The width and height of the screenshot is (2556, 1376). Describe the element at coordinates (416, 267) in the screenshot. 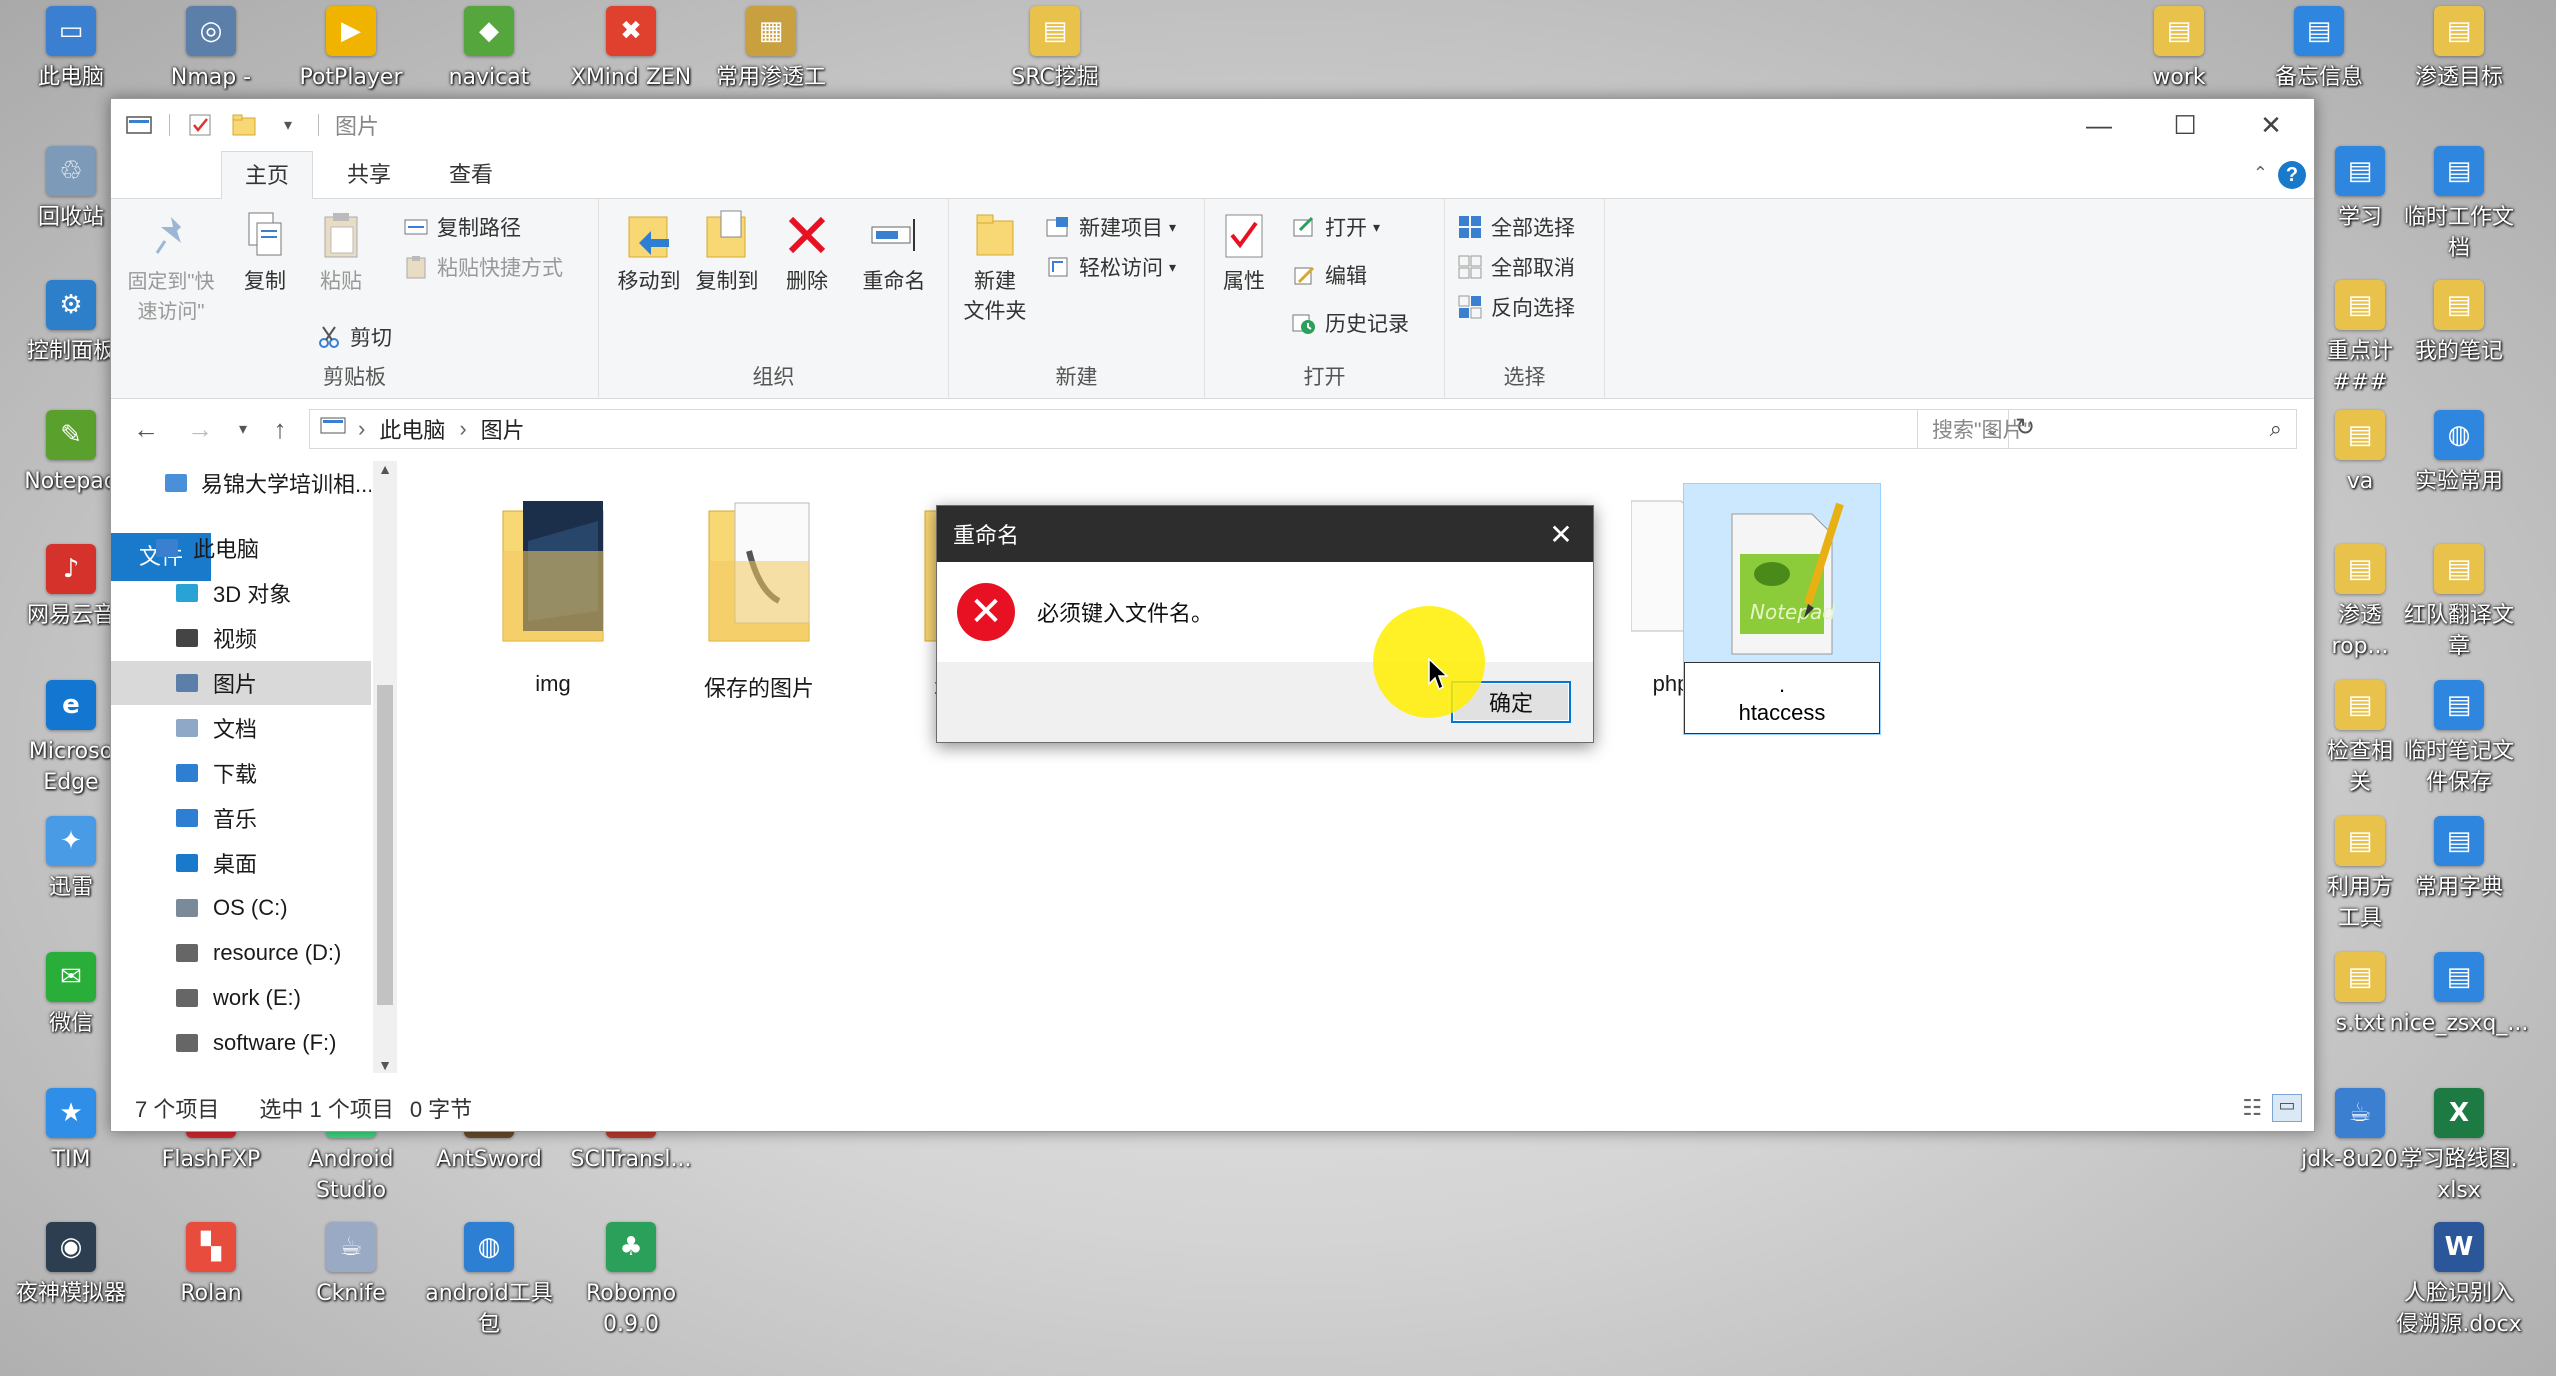

I see `paste-shortcut-icon` at that location.